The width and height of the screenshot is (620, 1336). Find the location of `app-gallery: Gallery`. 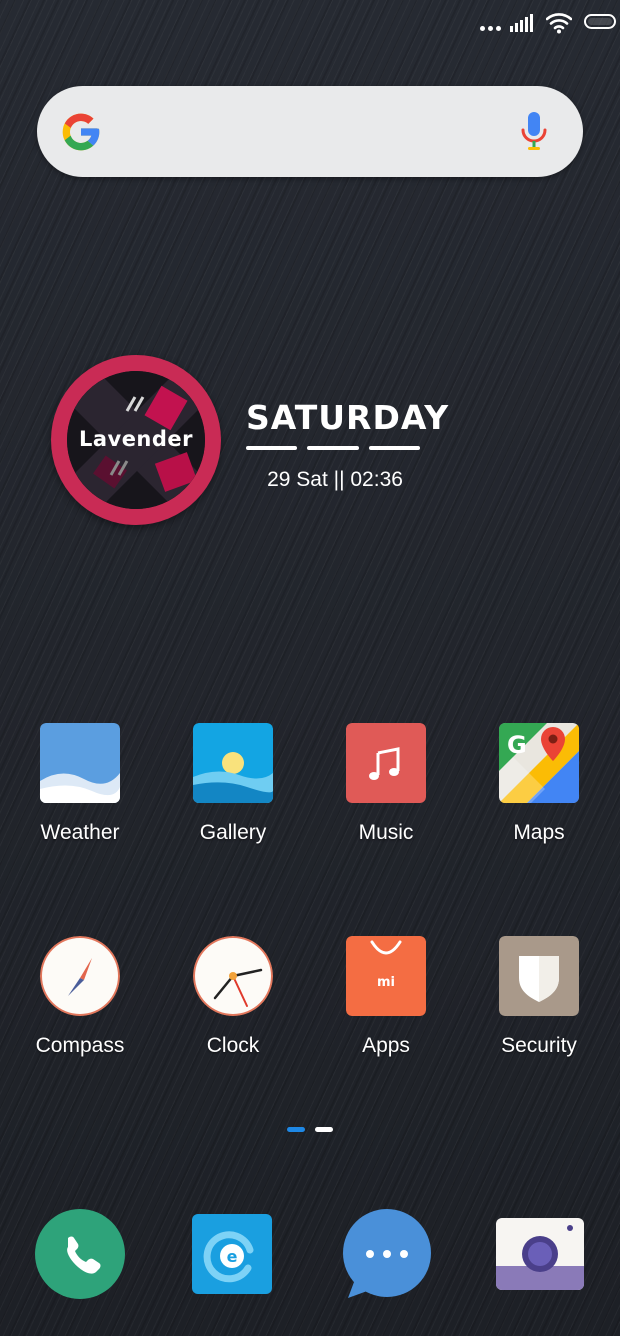

app-gallery: Gallery is located at coordinates (233, 798).